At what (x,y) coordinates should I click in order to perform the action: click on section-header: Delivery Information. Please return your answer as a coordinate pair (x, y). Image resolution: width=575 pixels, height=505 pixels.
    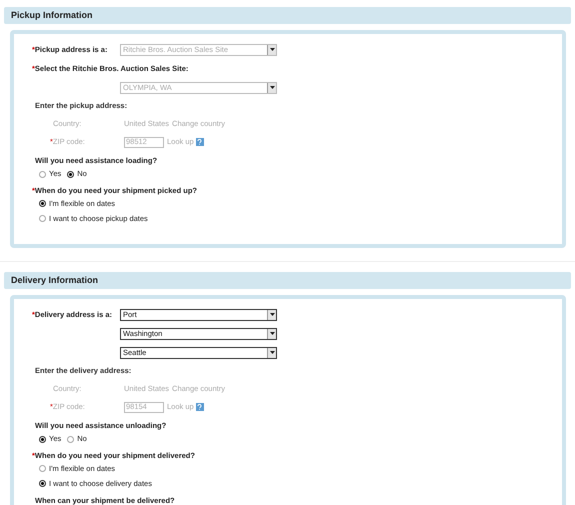
    Looking at the image, I should click on (287, 280).